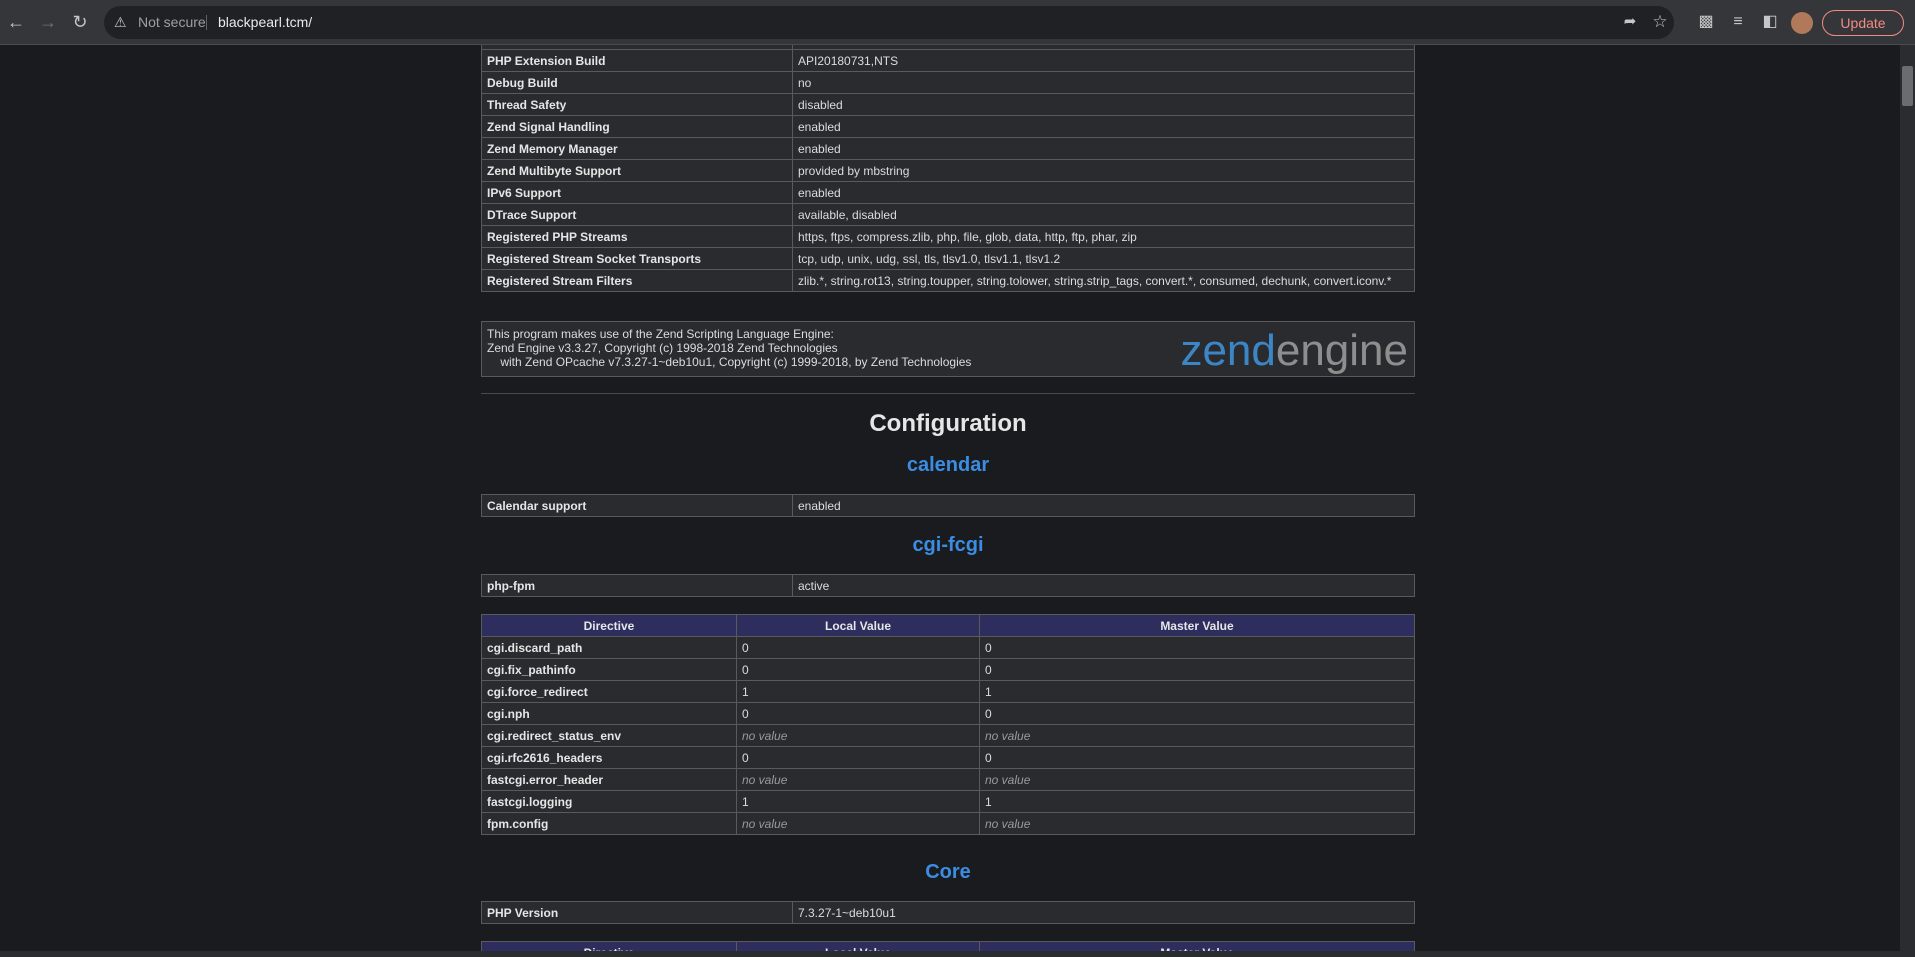 The width and height of the screenshot is (1915, 957). What do you see at coordinates (1197, 801) in the screenshot?
I see `directive-master-value: 1` at bounding box center [1197, 801].